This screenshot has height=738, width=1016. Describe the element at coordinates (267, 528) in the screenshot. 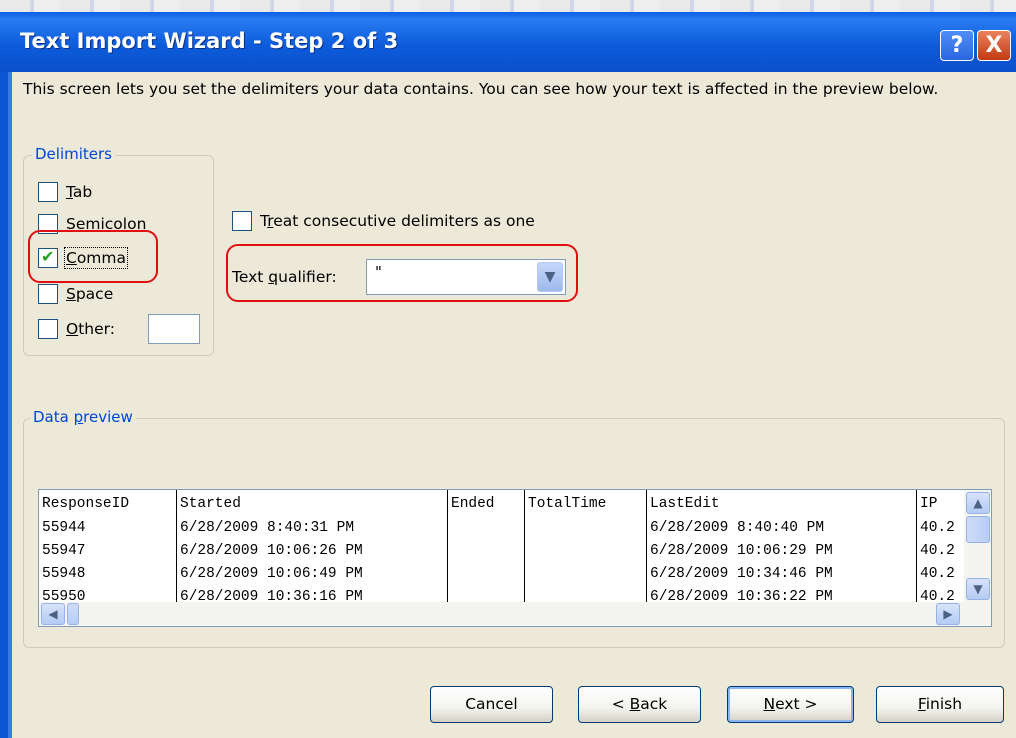

I see `preview-cell: 6/28/2009 8:40:31 PM` at that location.